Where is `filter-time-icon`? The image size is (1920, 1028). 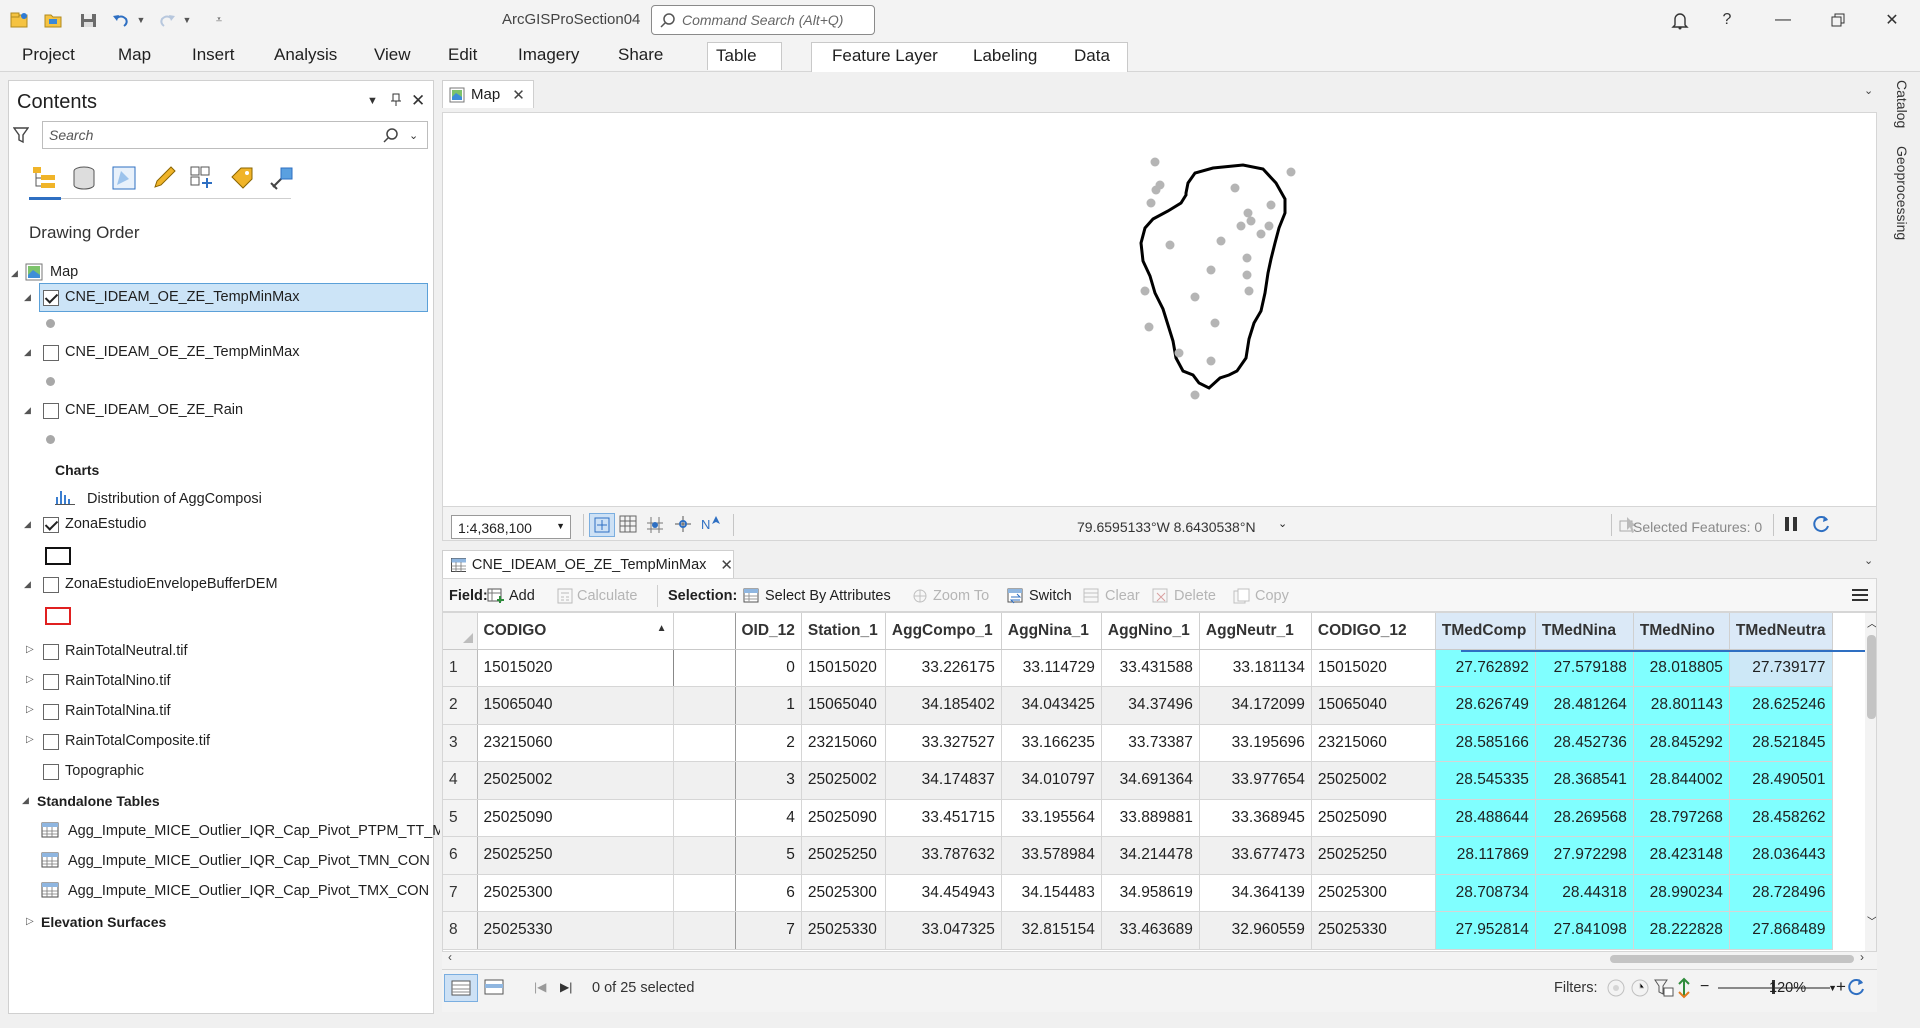 filter-time-icon is located at coordinates (1640, 988).